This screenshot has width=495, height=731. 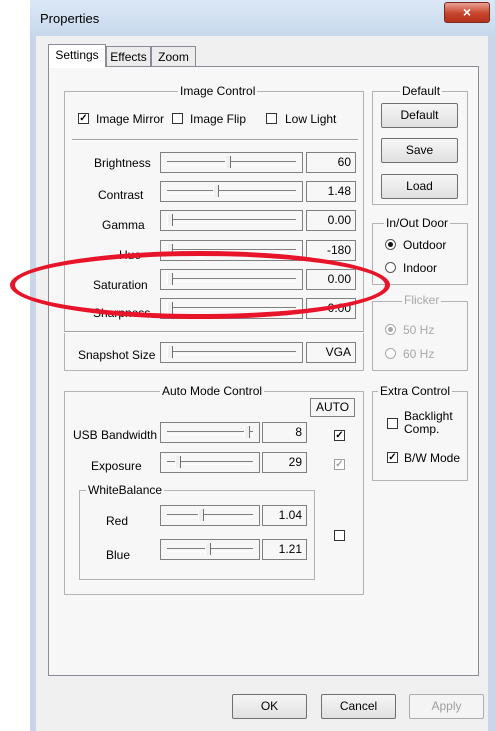 What do you see at coordinates (262, 18) in the screenshot?
I see `title-bar` at bounding box center [262, 18].